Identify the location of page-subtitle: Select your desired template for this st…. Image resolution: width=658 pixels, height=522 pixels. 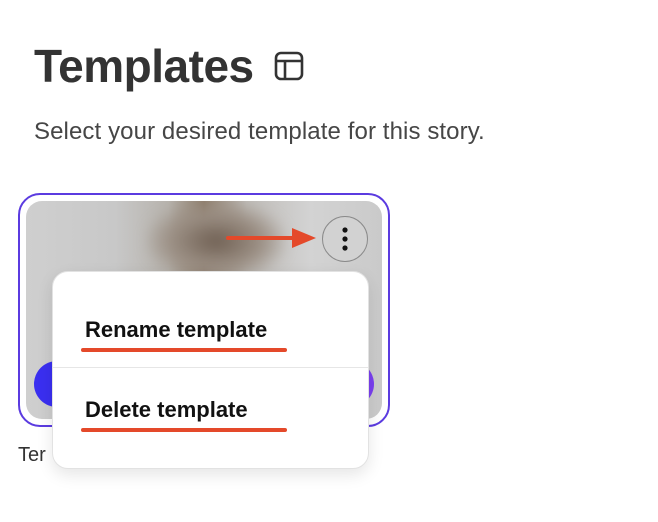
(259, 131).